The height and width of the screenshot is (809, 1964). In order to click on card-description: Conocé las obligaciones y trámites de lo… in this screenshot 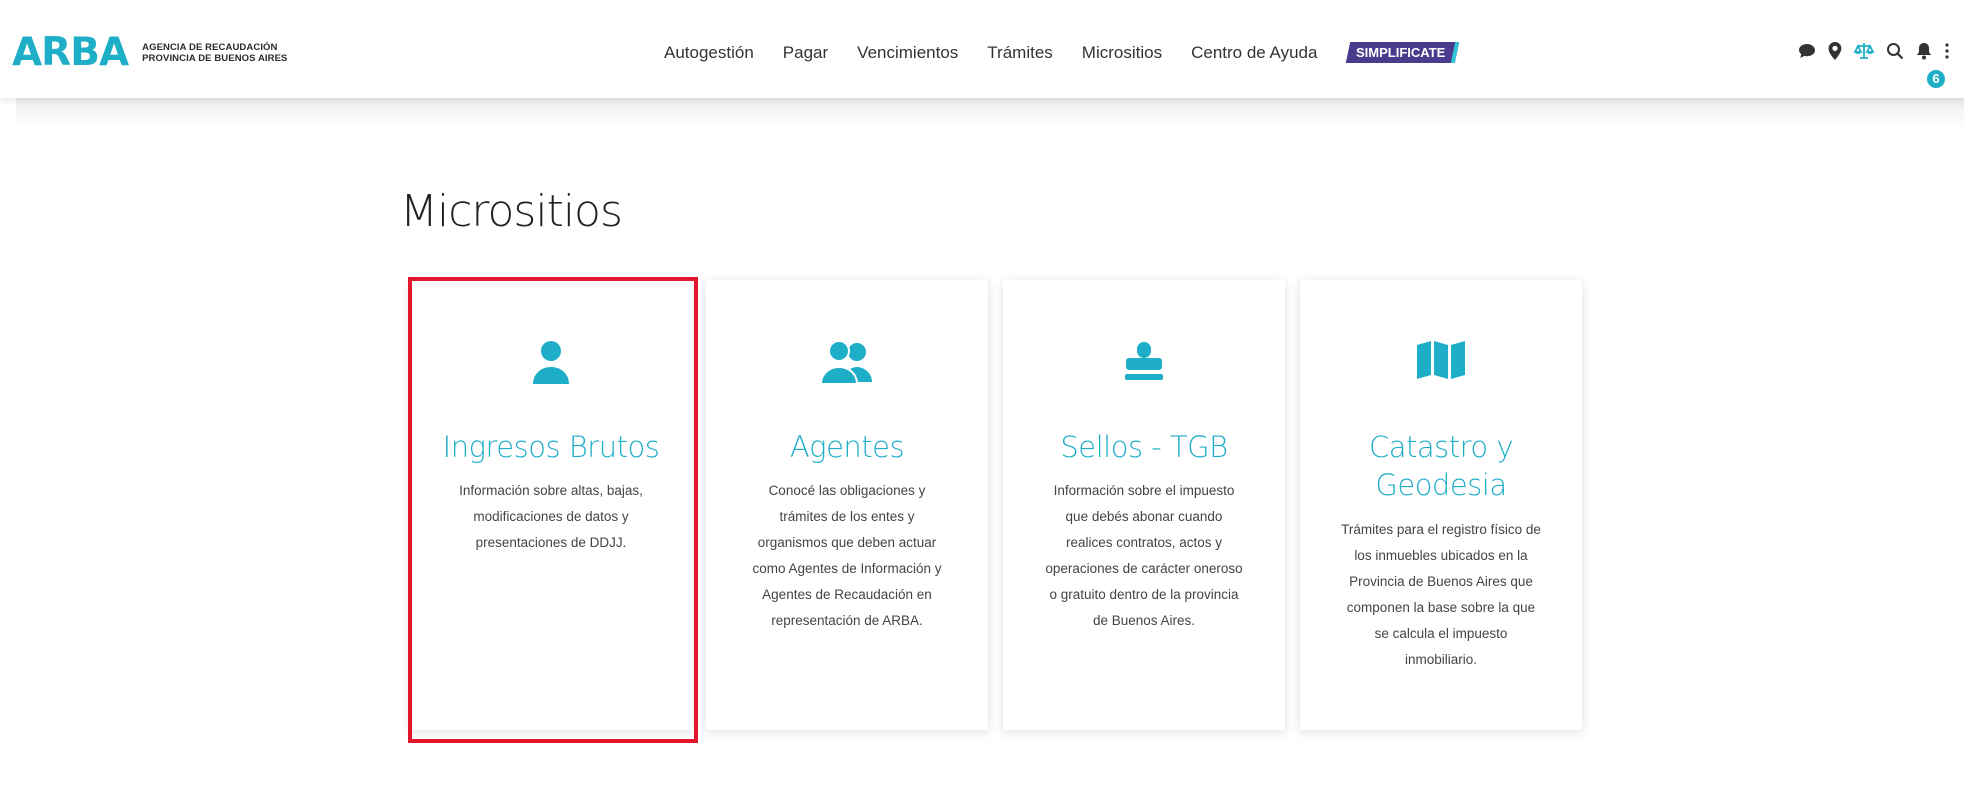, I will do `click(847, 556)`.